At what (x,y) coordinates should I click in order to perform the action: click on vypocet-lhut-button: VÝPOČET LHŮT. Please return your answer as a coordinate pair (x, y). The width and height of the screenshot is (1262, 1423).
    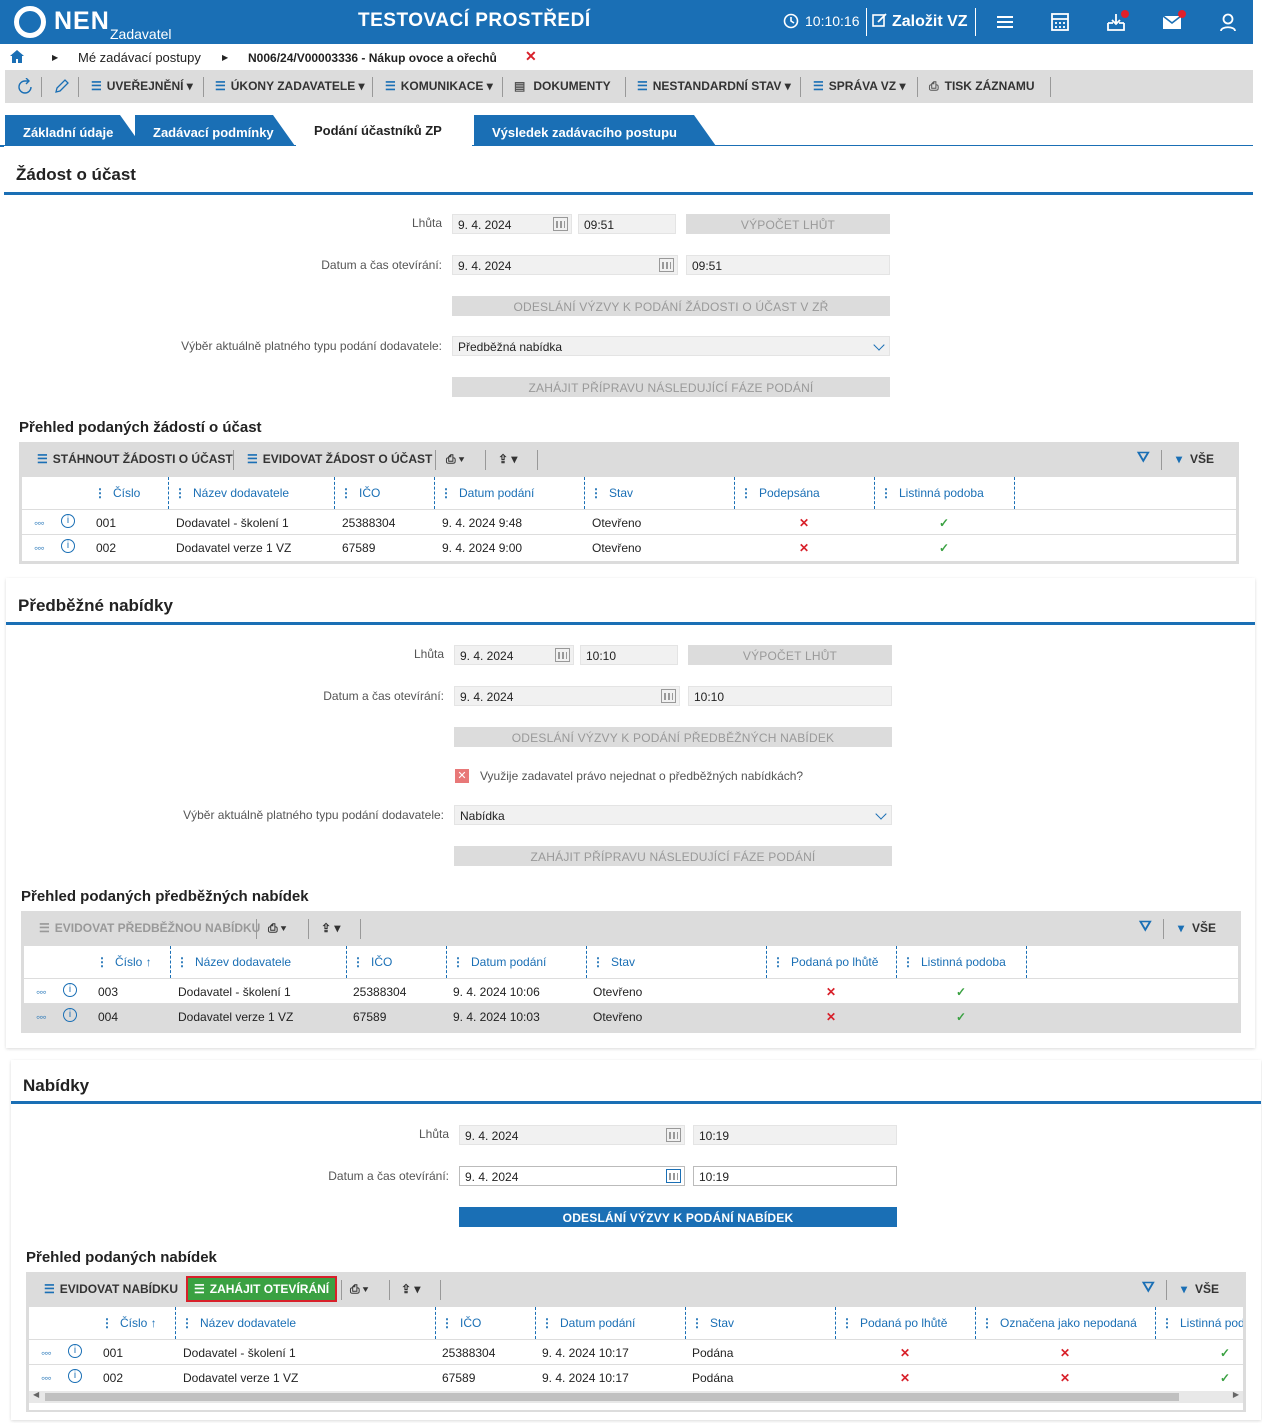
    Looking at the image, I should click on (790, 655).